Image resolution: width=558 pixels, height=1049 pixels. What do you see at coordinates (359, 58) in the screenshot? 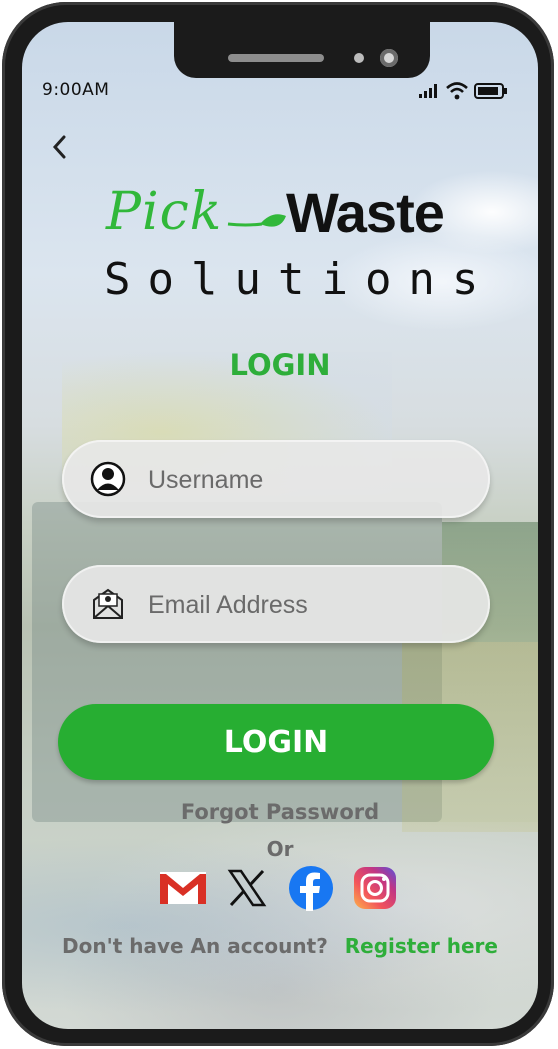
I see `sensor` at bounding box center [359, 58].